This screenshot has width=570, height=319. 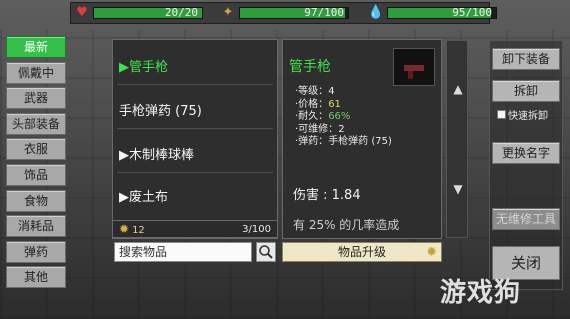 I want to click on water-text: 95/100, so click(x=472, y=12).